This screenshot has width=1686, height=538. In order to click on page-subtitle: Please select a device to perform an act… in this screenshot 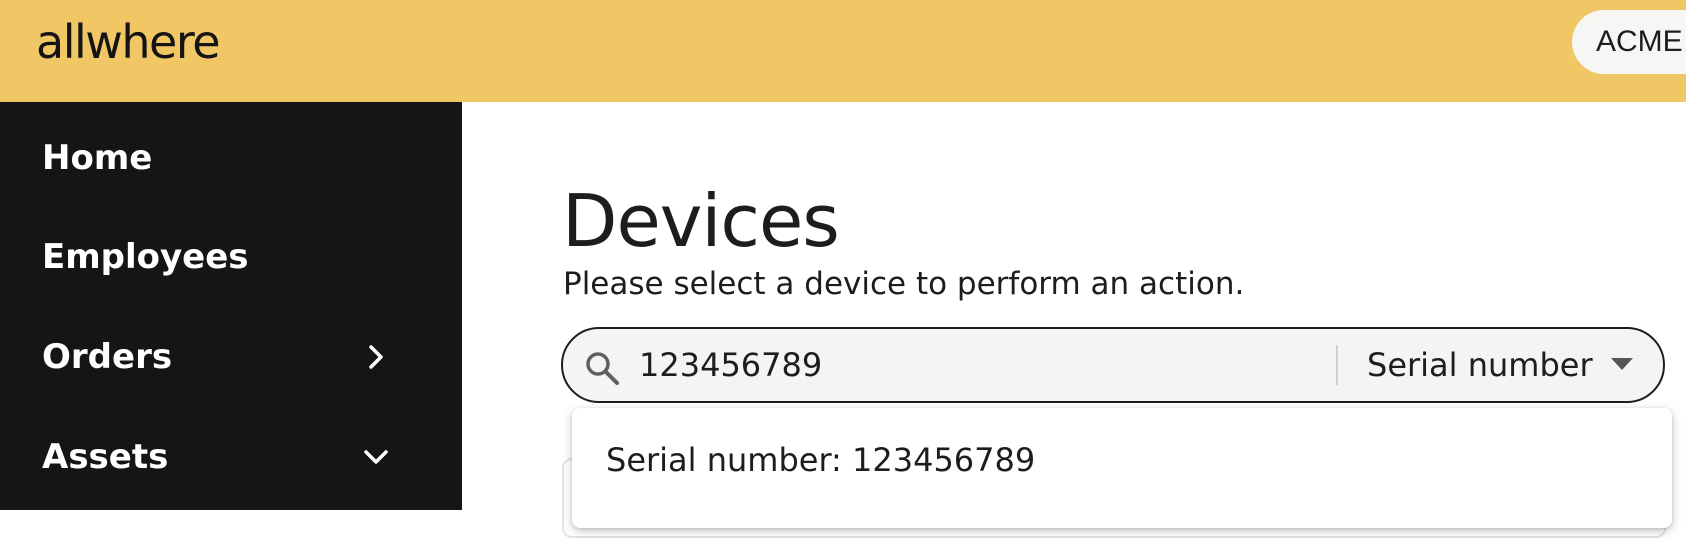, I will do `click(904, 284)`.